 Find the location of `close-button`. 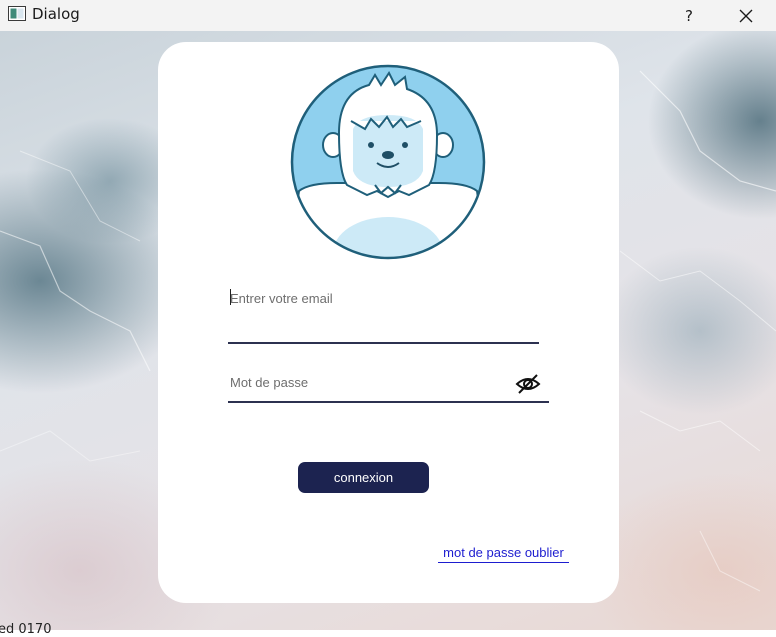

close-button is located at coordinates (746, 15).